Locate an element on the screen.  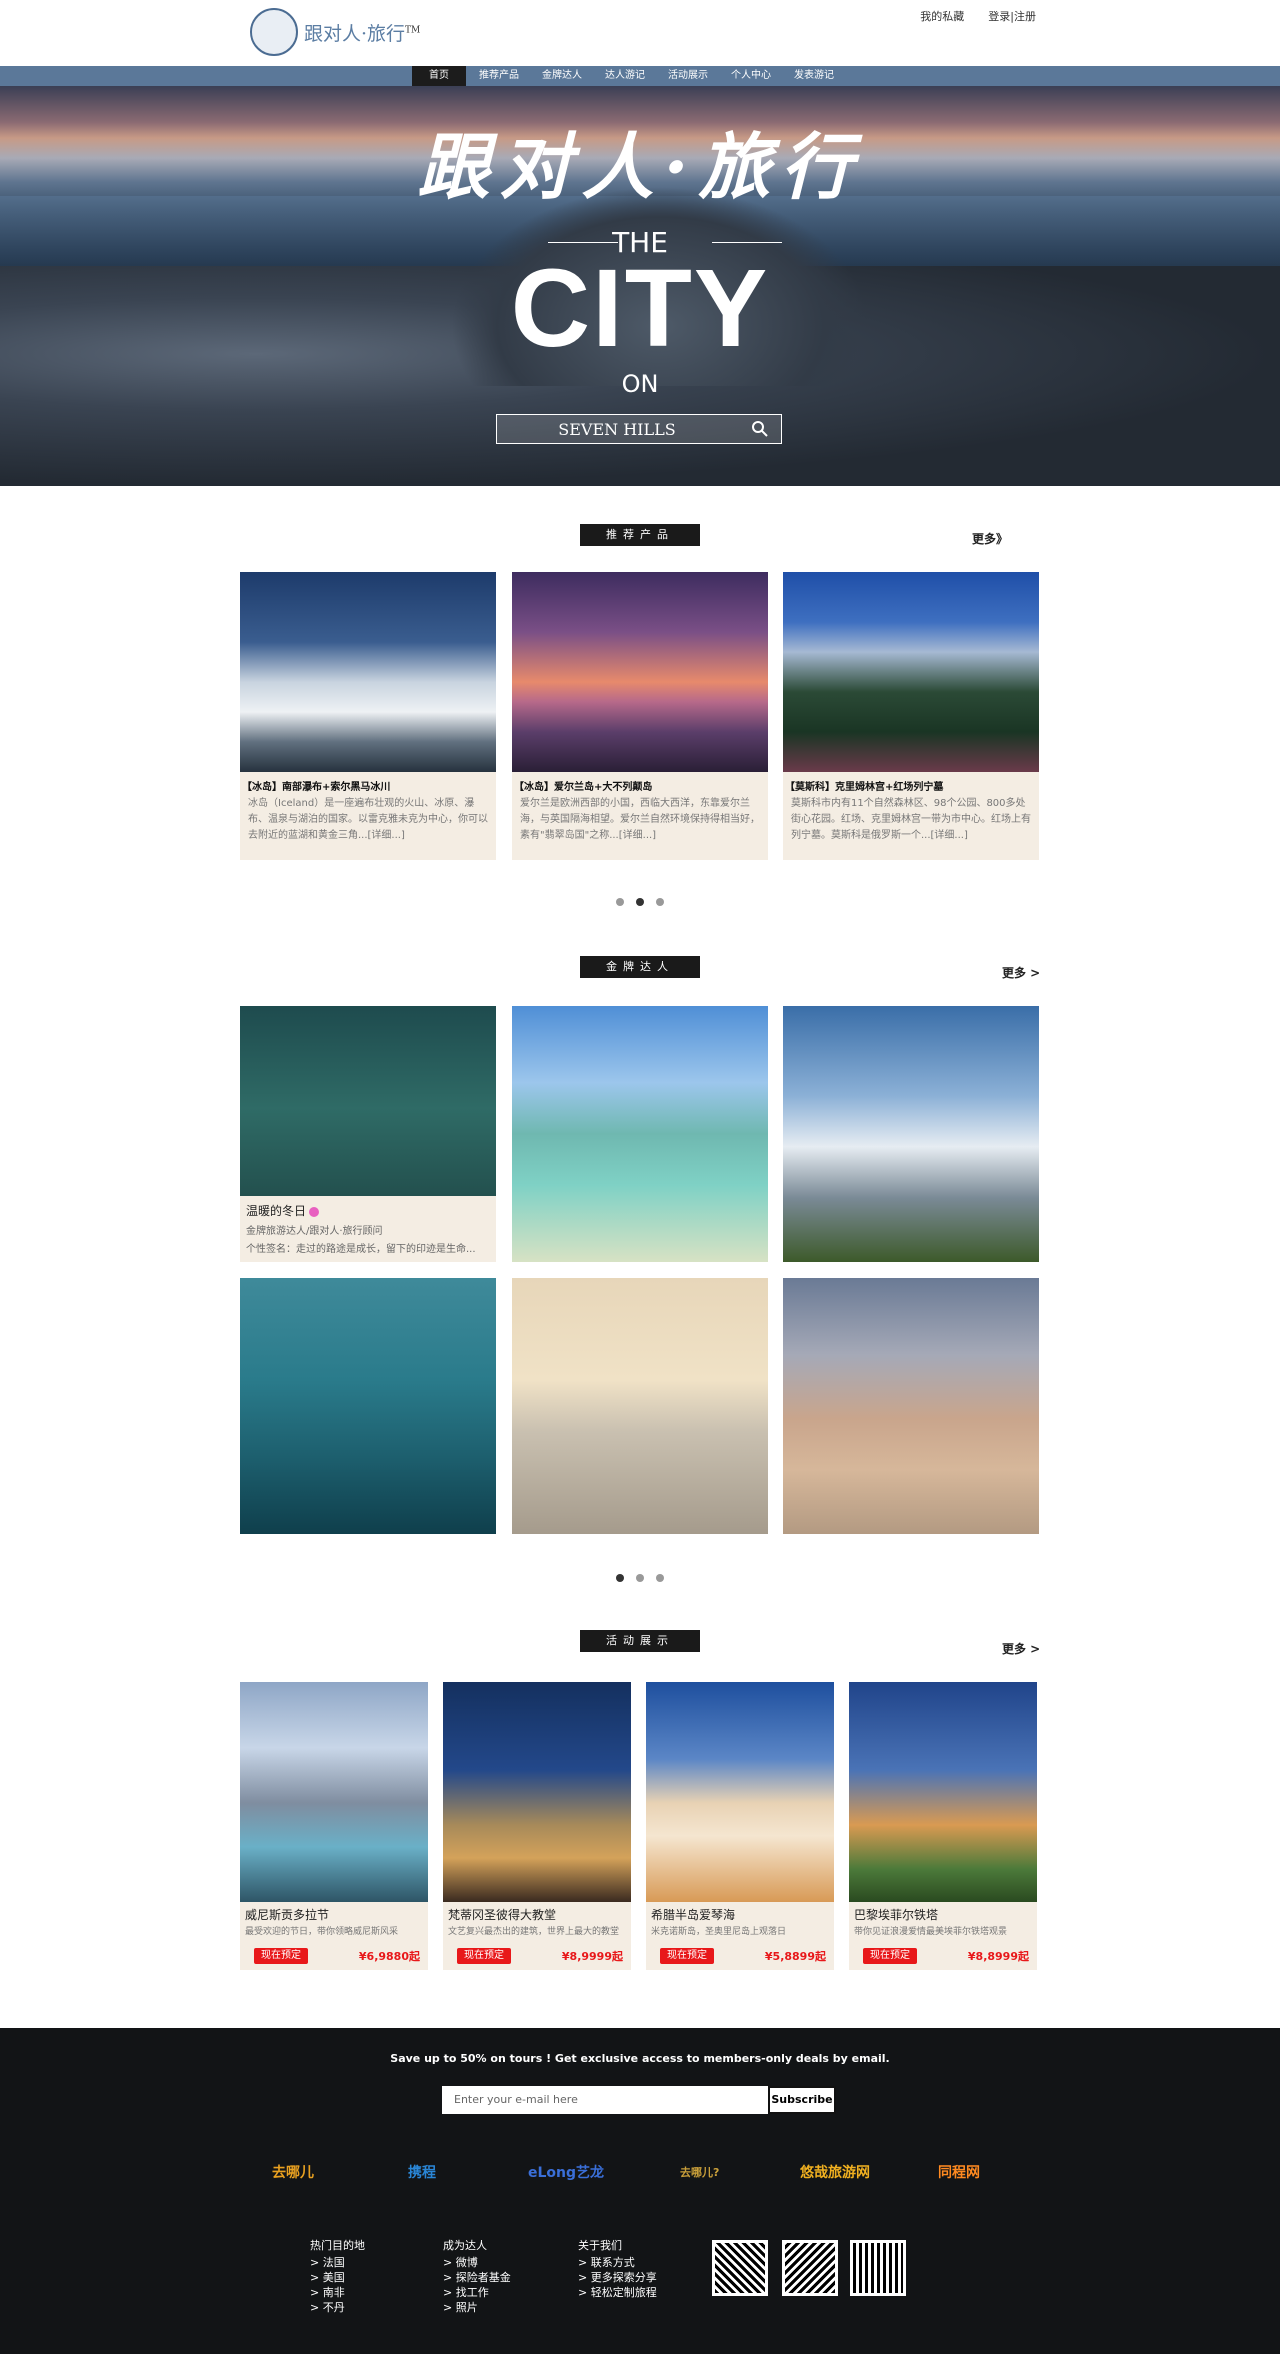
partner-logo-tongcheng: 同程网 is located at coordinates (959, 2173).